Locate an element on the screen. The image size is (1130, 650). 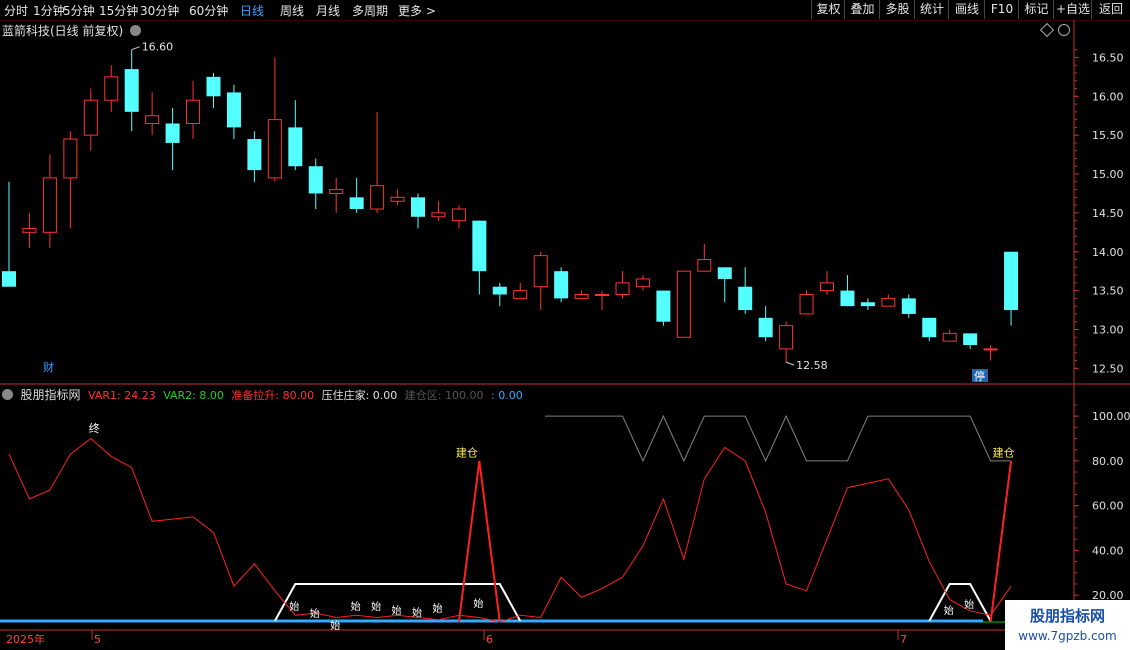
settings-icon is located at coordinates (1064, 30).